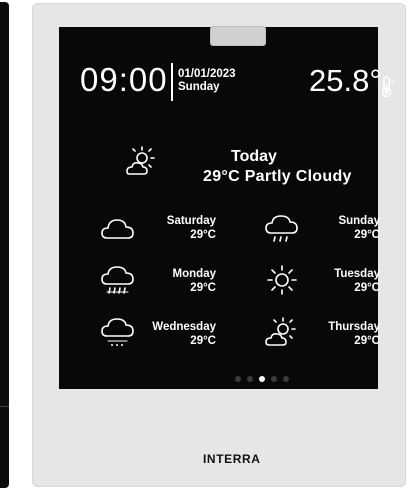 The width and height of the screenshot is (411, 491). I want to click on date-divider, so click(172, 82).